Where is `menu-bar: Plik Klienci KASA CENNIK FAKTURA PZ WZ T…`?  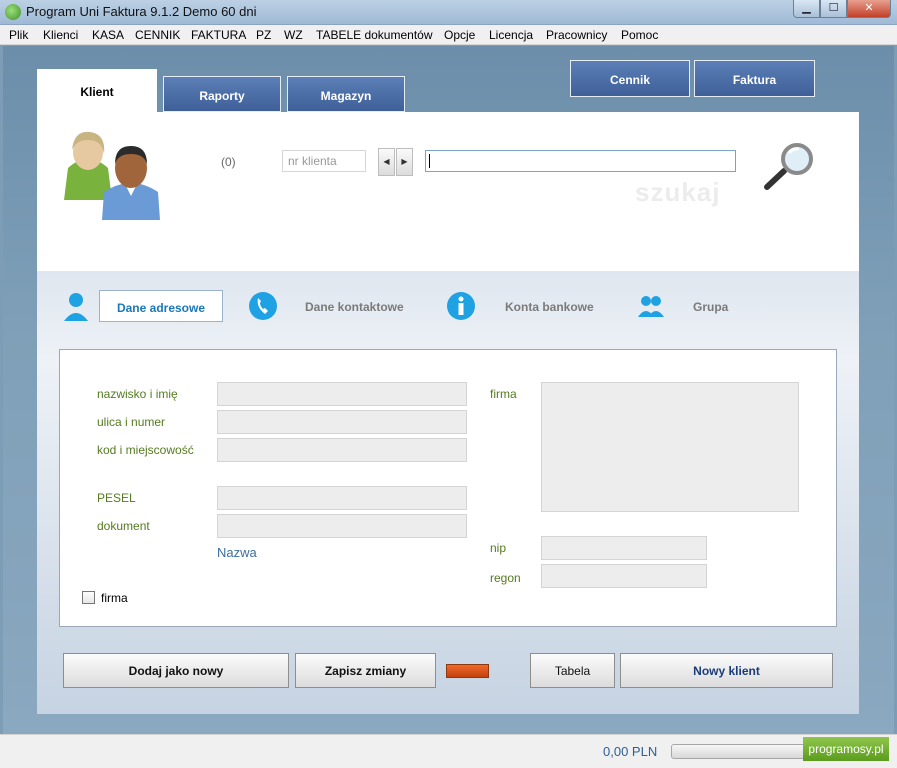
menu-bar: Plik Klienci KASA CENNIK FAKTURA PZ WZ T… is located at coordinates (448, 35).